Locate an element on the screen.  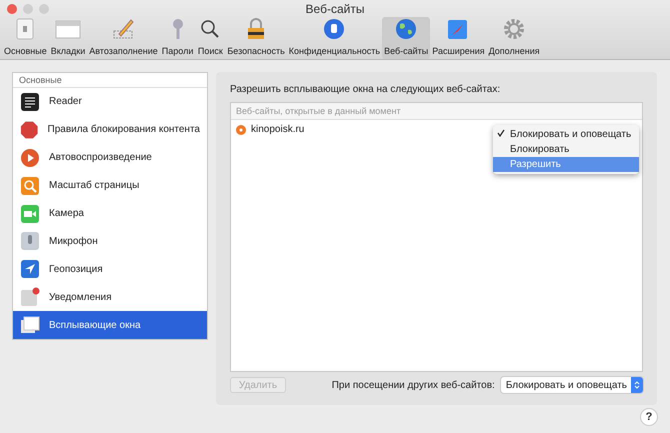
window-title: Веб-сайты is located at coordinates (335, 9).